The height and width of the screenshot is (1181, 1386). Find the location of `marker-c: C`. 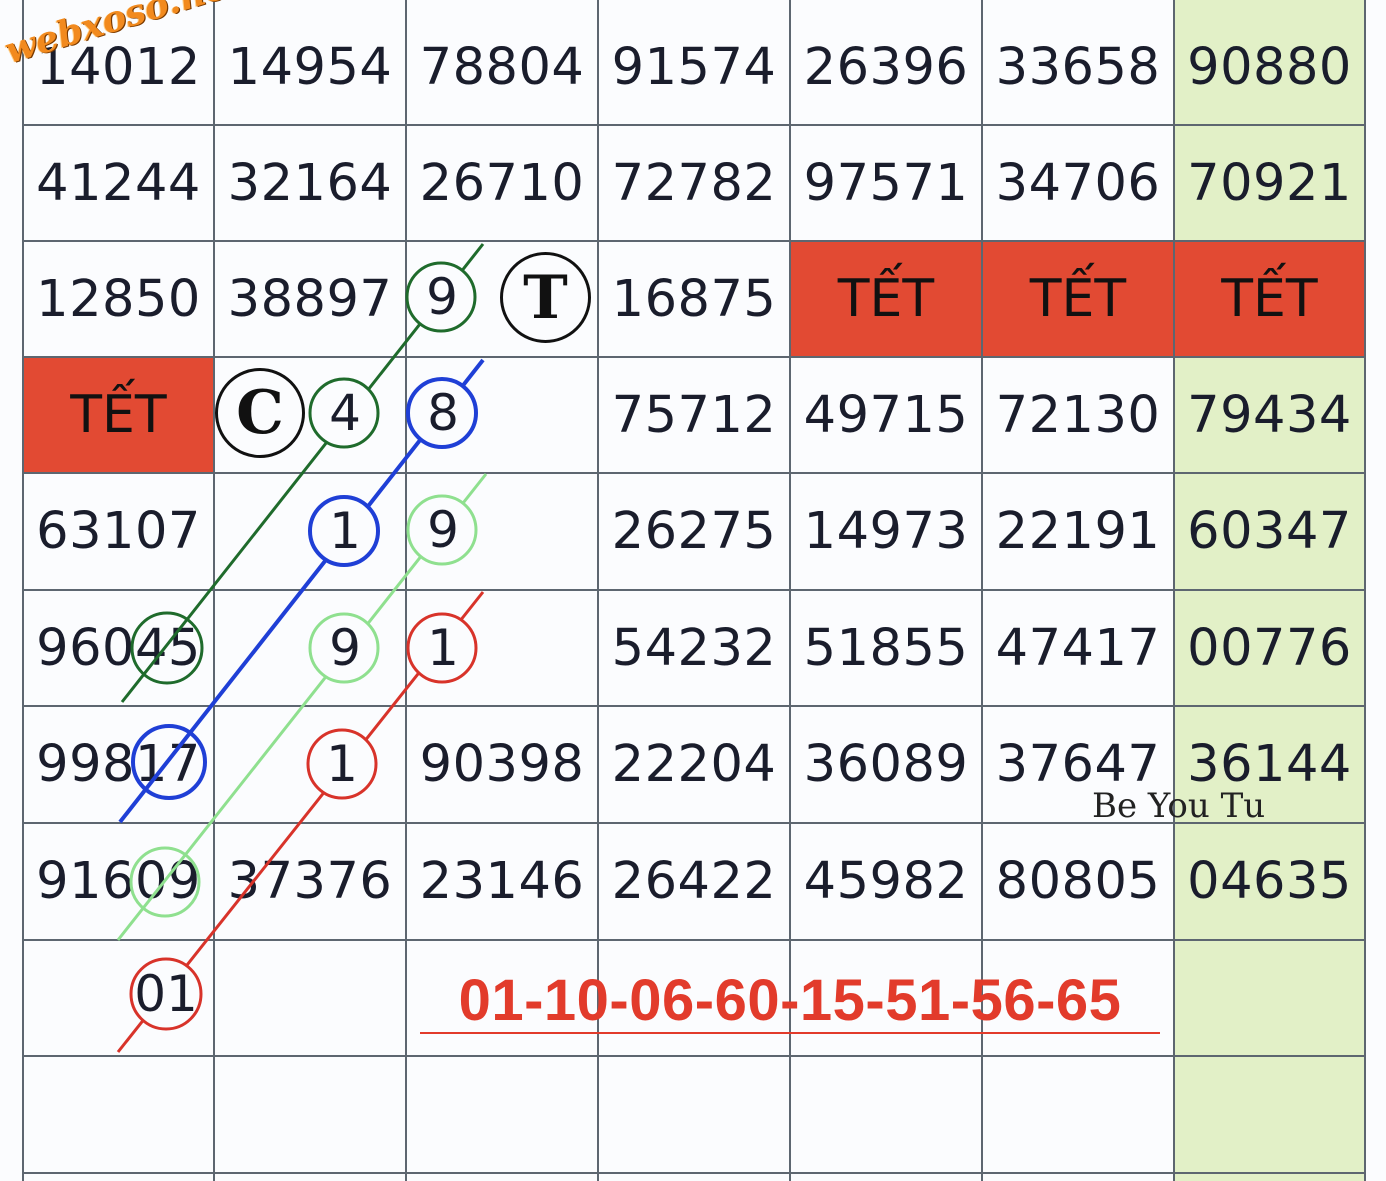

marker-c: C is located at coordinates (260, 413).